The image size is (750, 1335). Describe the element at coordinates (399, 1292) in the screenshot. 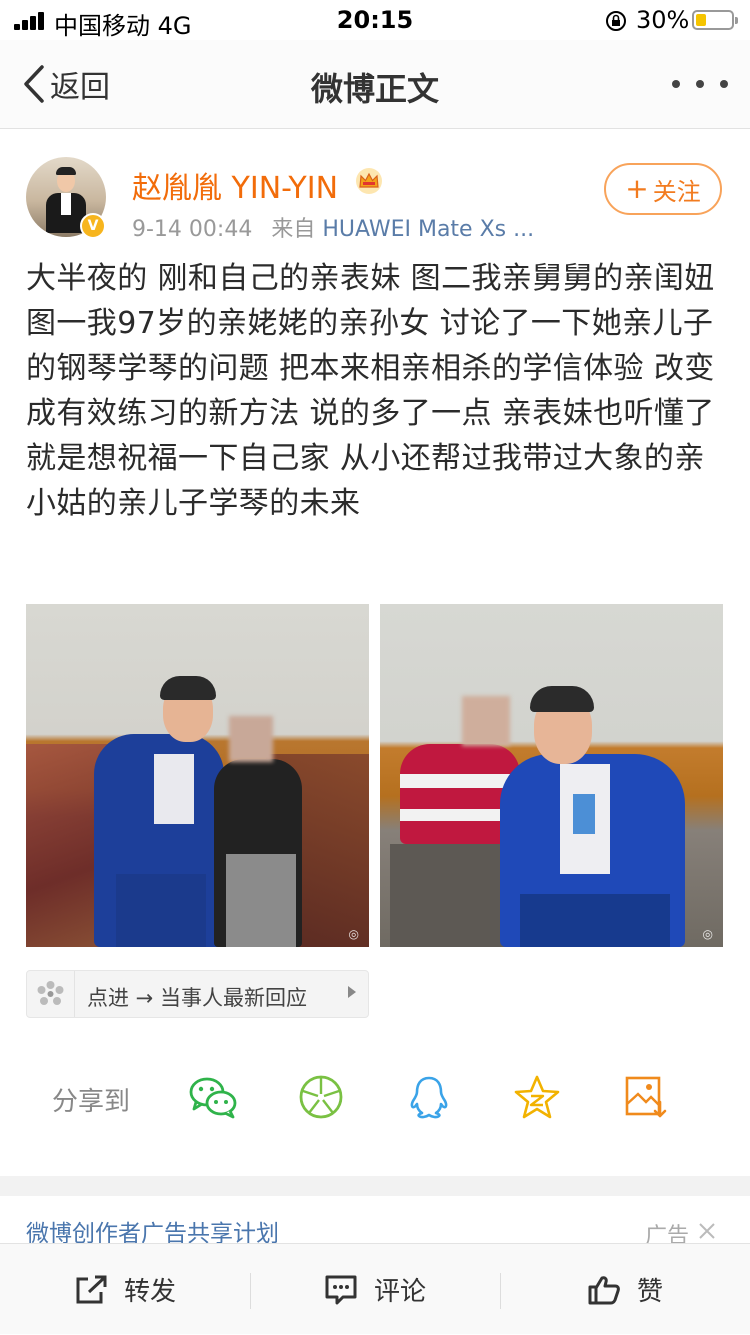

I see `comment-label: 评论` at that location.